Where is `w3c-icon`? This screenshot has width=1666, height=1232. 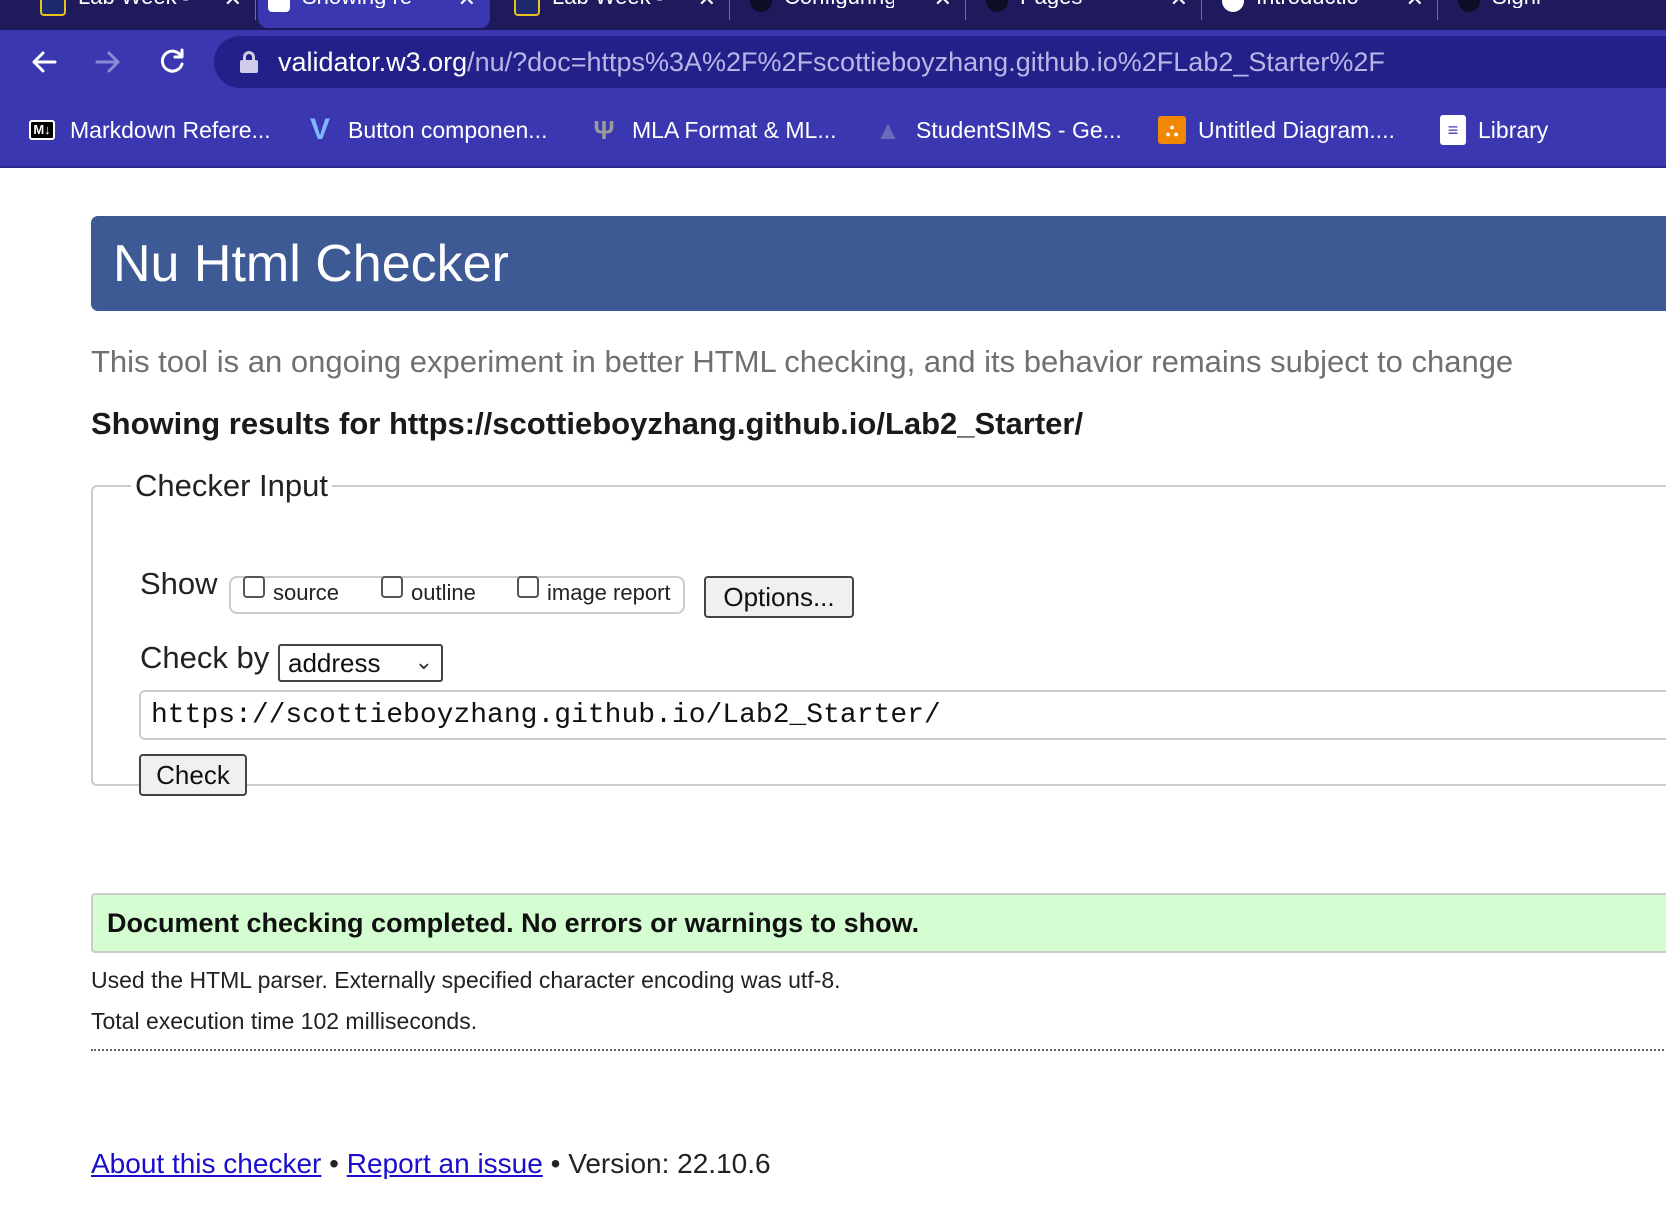
w3c-icon is located at coordinates (279, 6).